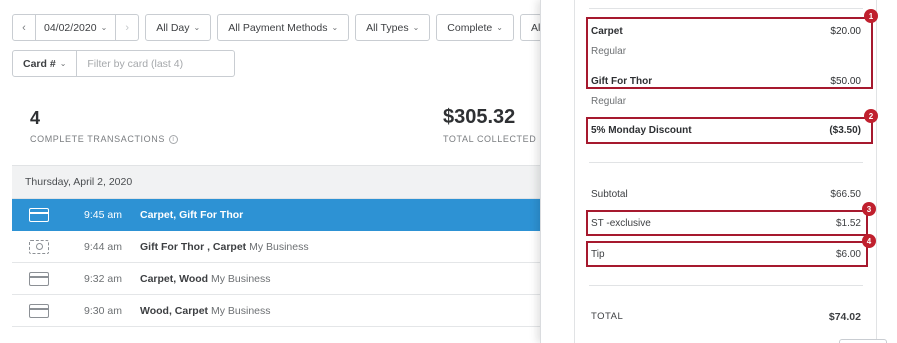 Image resolution: width=897 pixels, height=343 pixels. I want to click on transaction-items: Carpet, Gift For Thor, so click(191, 215).